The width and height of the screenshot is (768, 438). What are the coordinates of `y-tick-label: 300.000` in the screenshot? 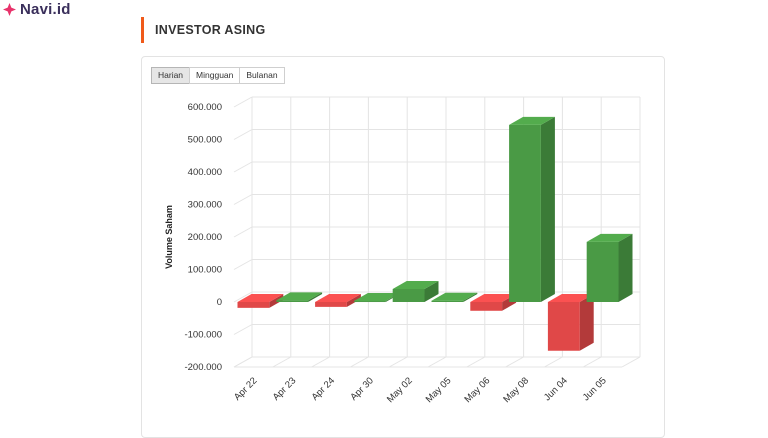 It's located at (205, 205).